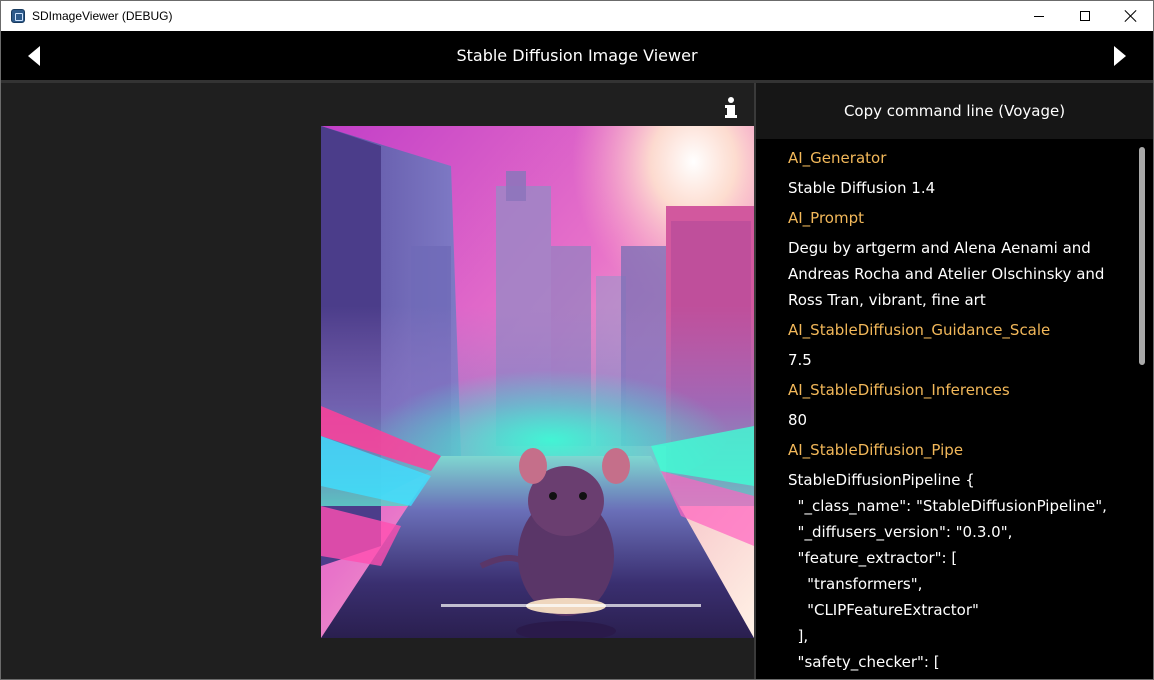 Image resolution: width=1154 pixels, height=680 pixels. I want to click on app-icon, so click(18, 16).